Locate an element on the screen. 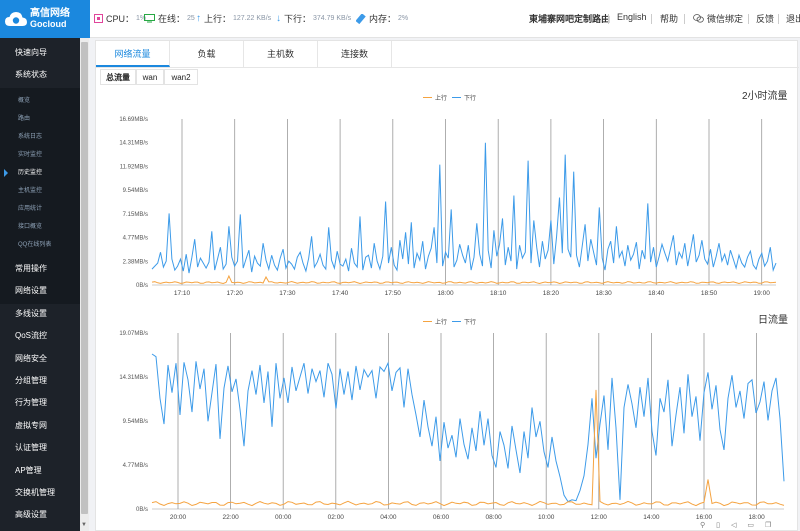 The image size is (800, 531). sidebar-menu-8: 认证管理 is located at coordinates (40, 448).